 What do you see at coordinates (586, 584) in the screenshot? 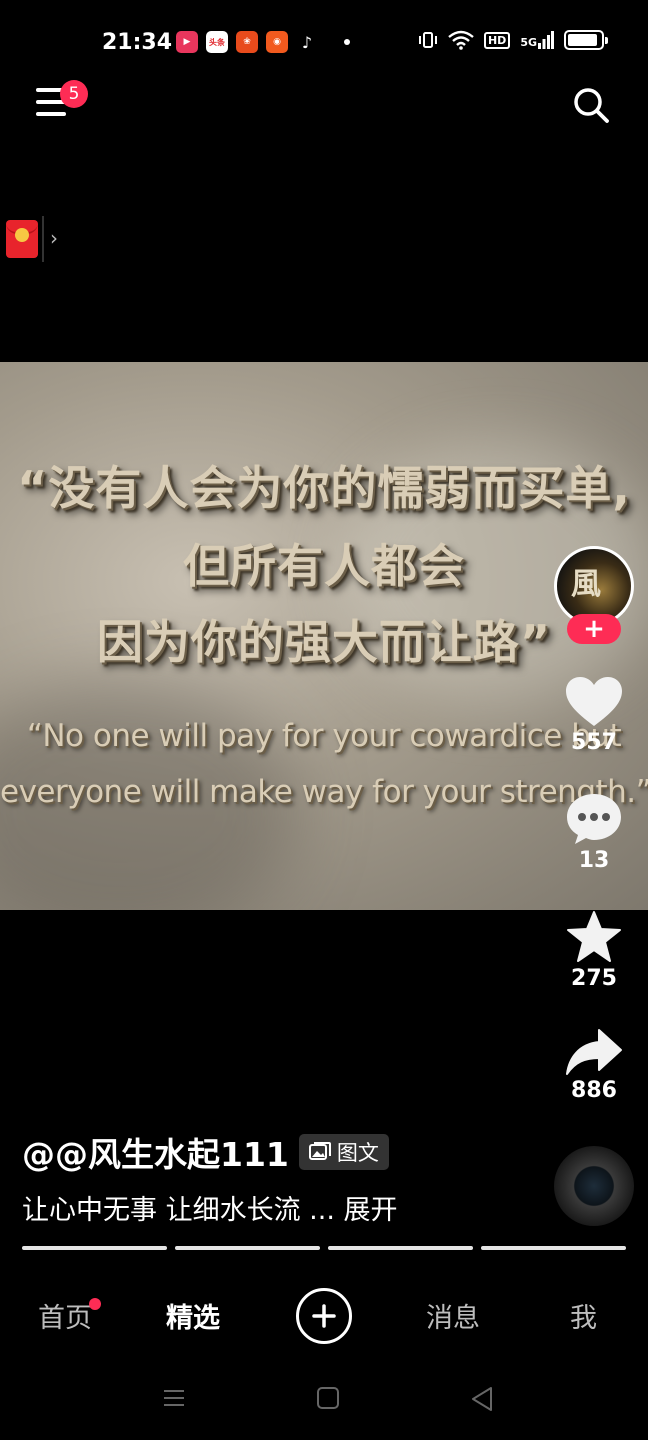
I see `avatar-glyph: 風` at bounding box center [586, 584].